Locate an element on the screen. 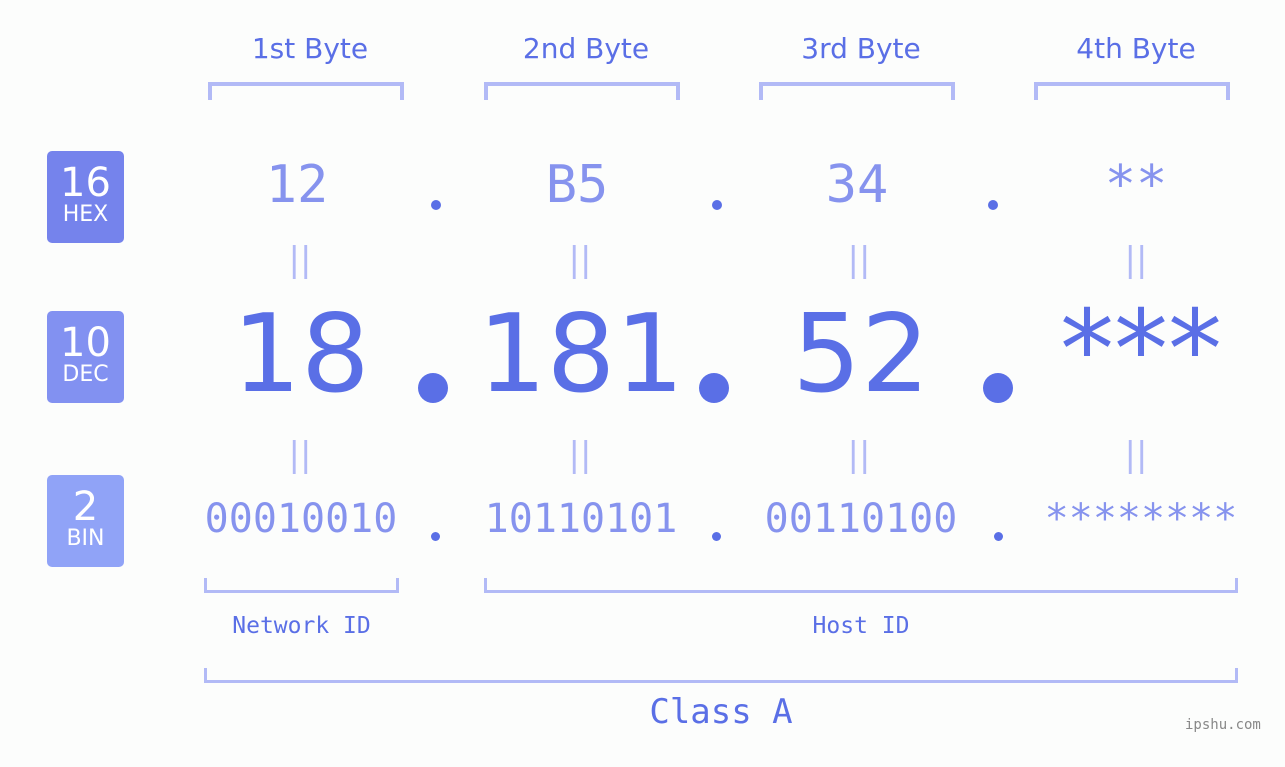 The image size is (1285, 767). bin-badge: 2 BIN is located at coordinates (85, 521).